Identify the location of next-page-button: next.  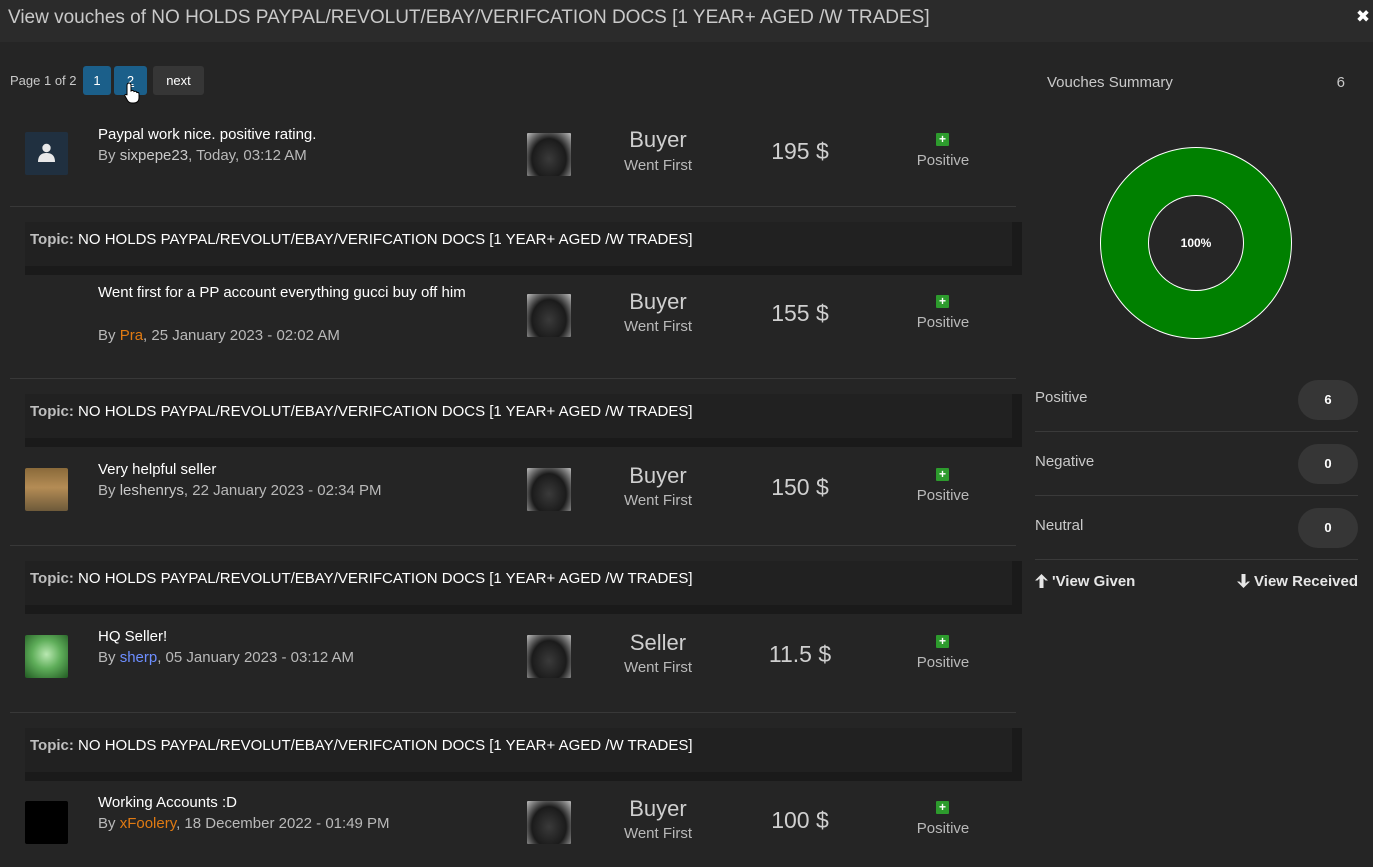
(178, 80).